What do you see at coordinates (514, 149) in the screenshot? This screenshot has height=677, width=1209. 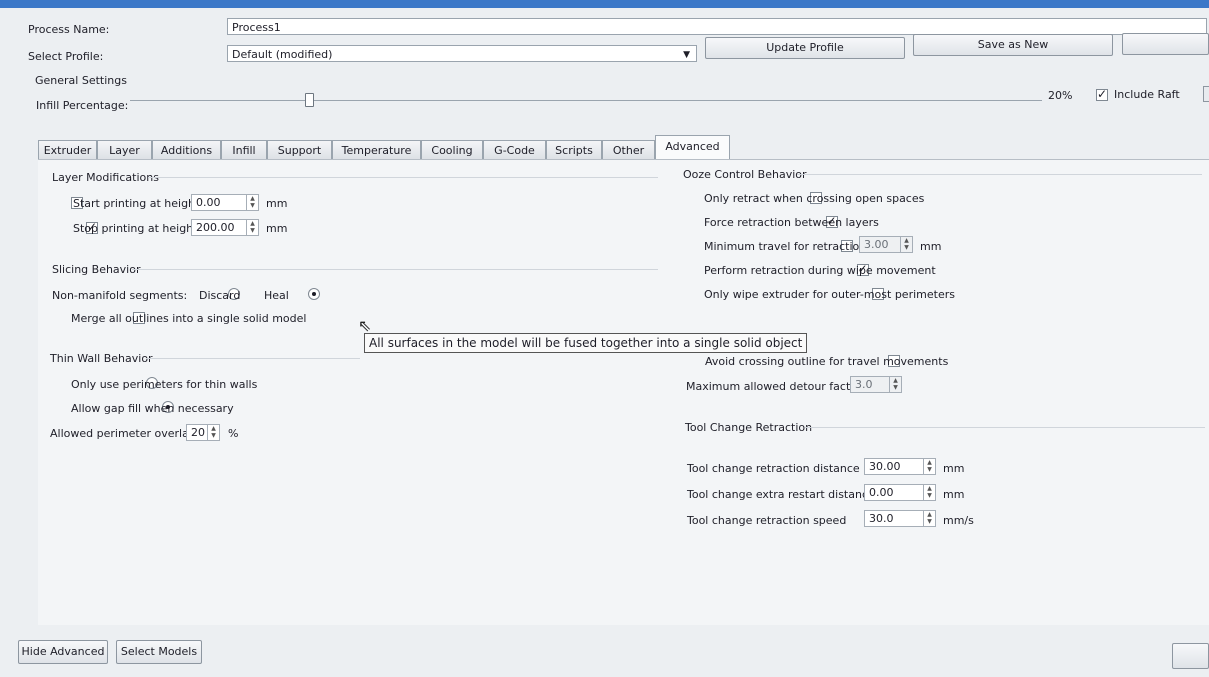 I see `tab-gcode: G-Code` at bounding box center [514, 149].